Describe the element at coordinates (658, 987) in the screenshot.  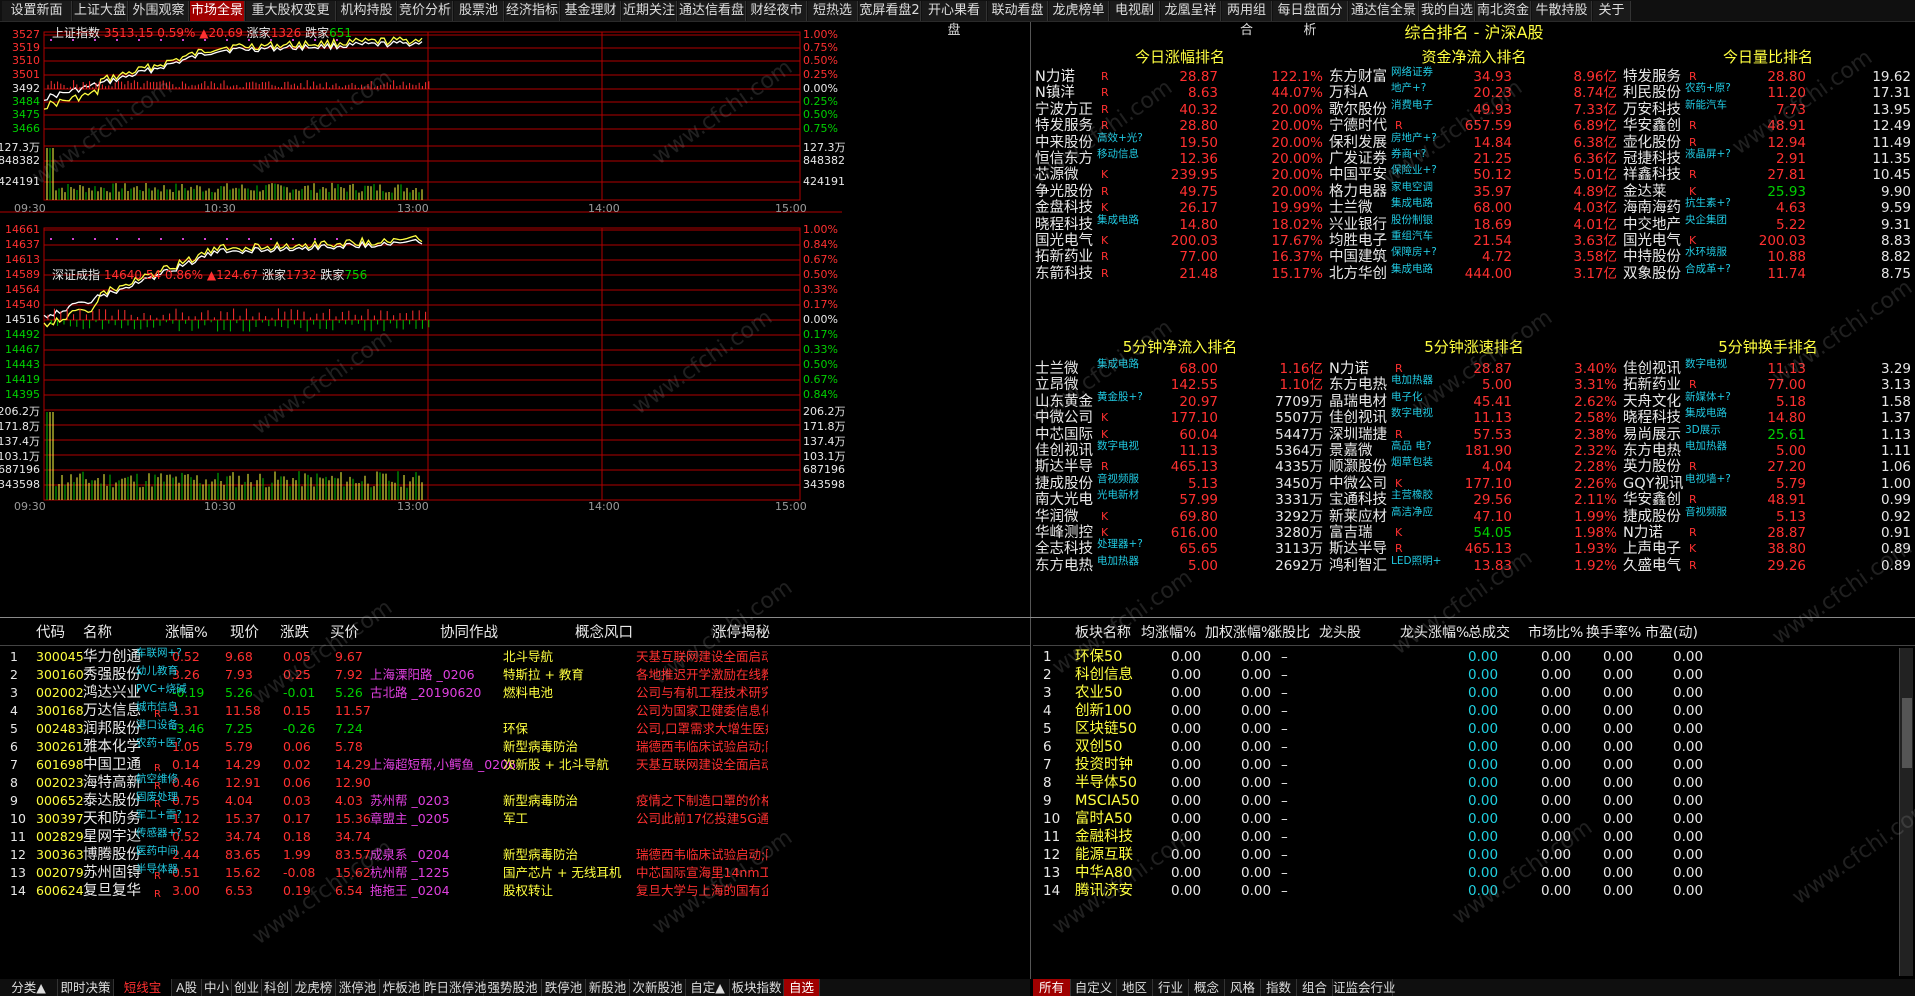
I see `bottom-tab-14: 次新股池` at that location.